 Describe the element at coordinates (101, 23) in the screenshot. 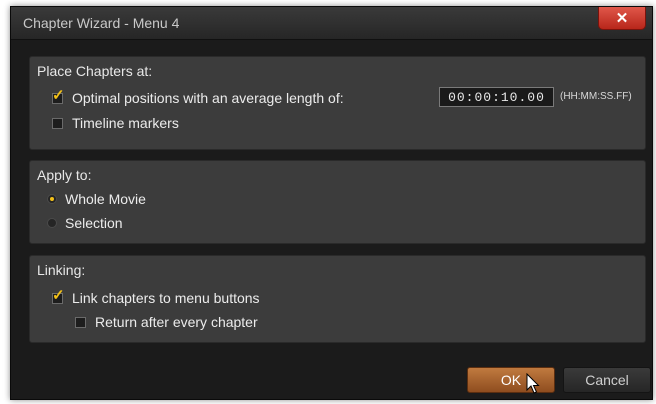

I see `window-title: Chapter Wizard - Menu 4` at that location.